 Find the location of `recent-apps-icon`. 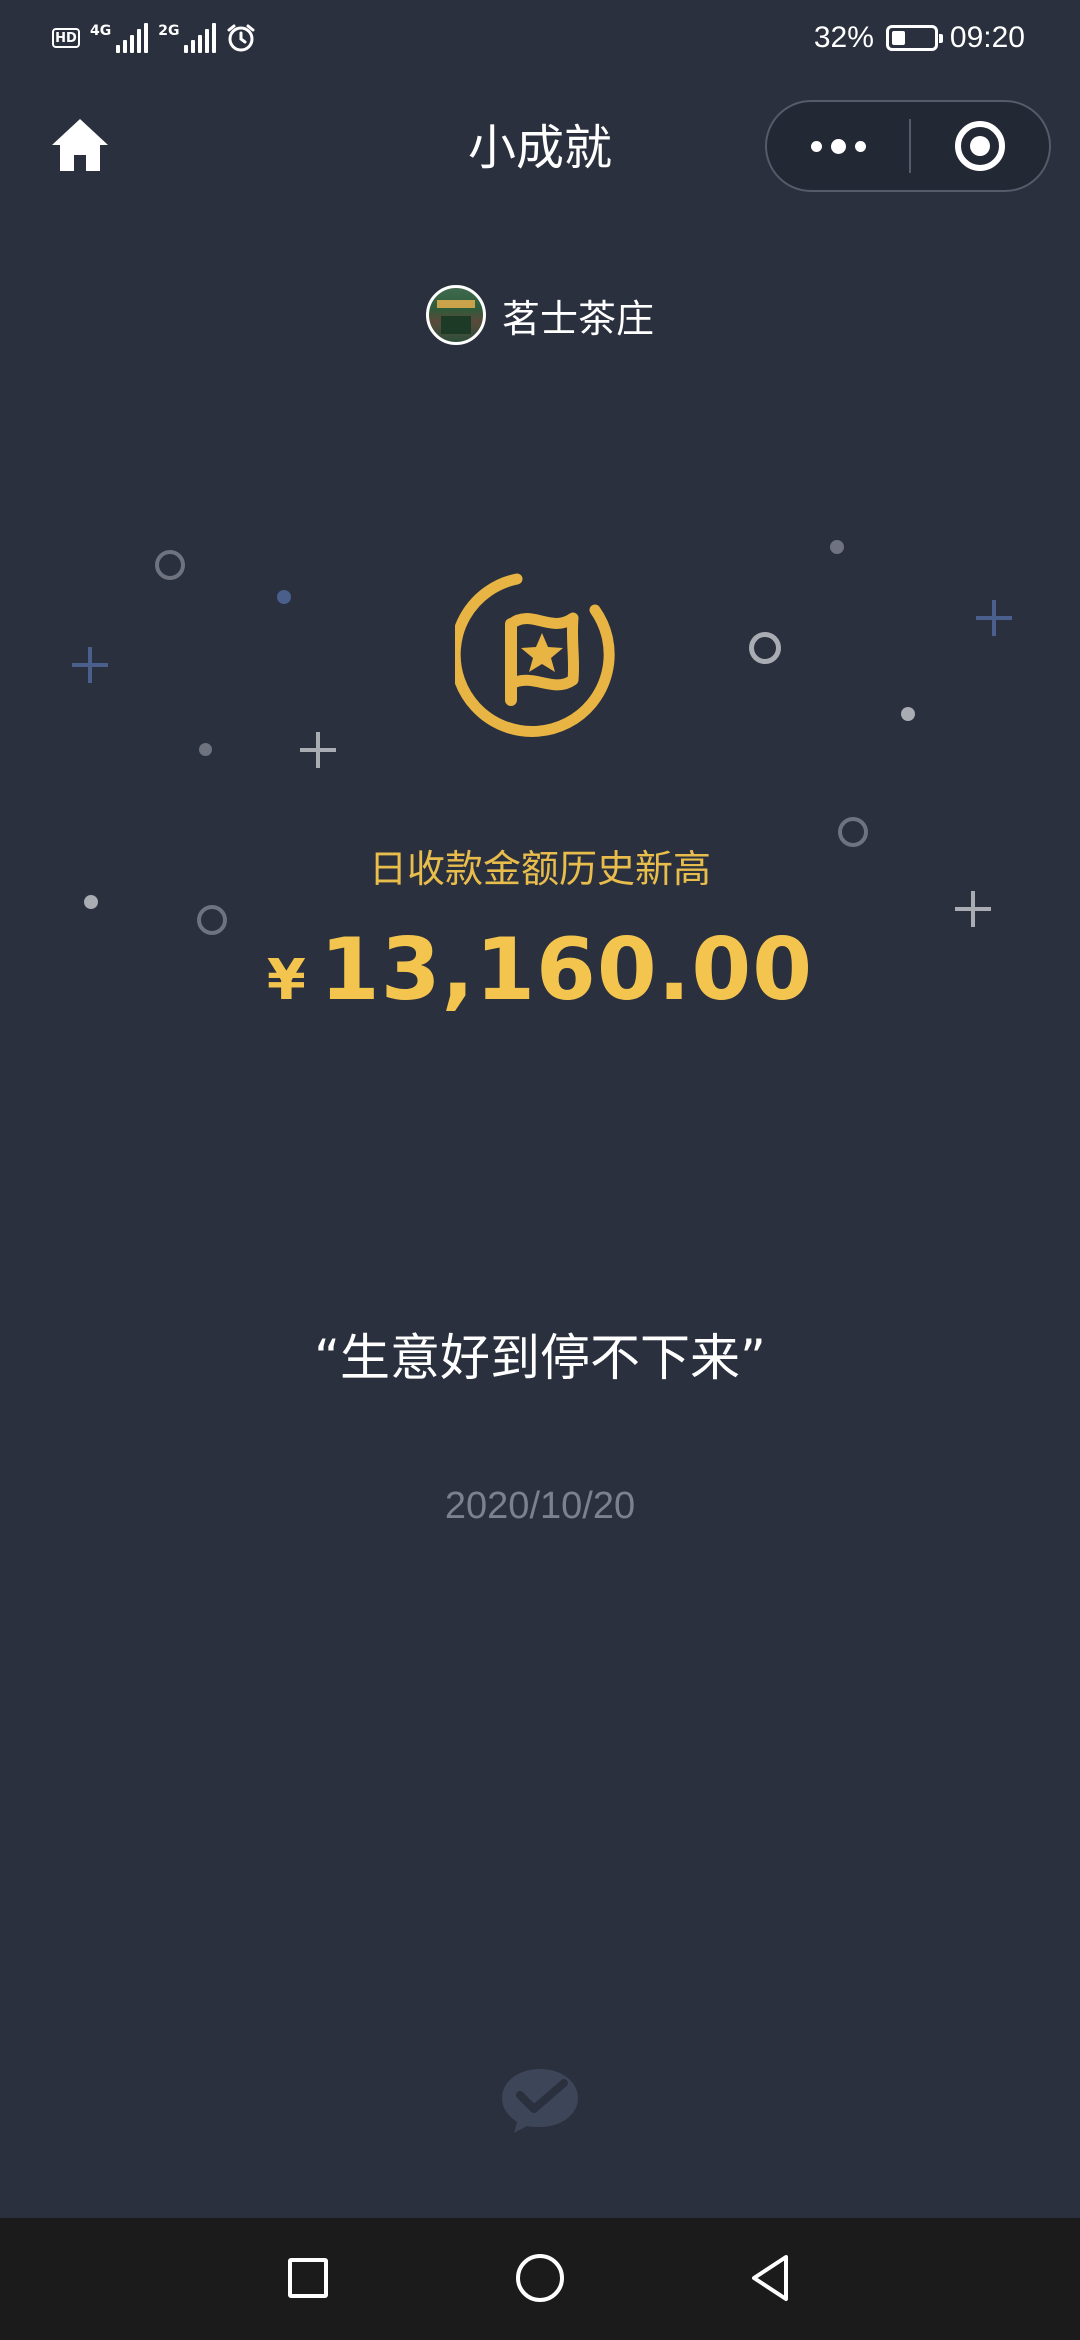

recent-apps-icon is located at coordinates (308, 2278).